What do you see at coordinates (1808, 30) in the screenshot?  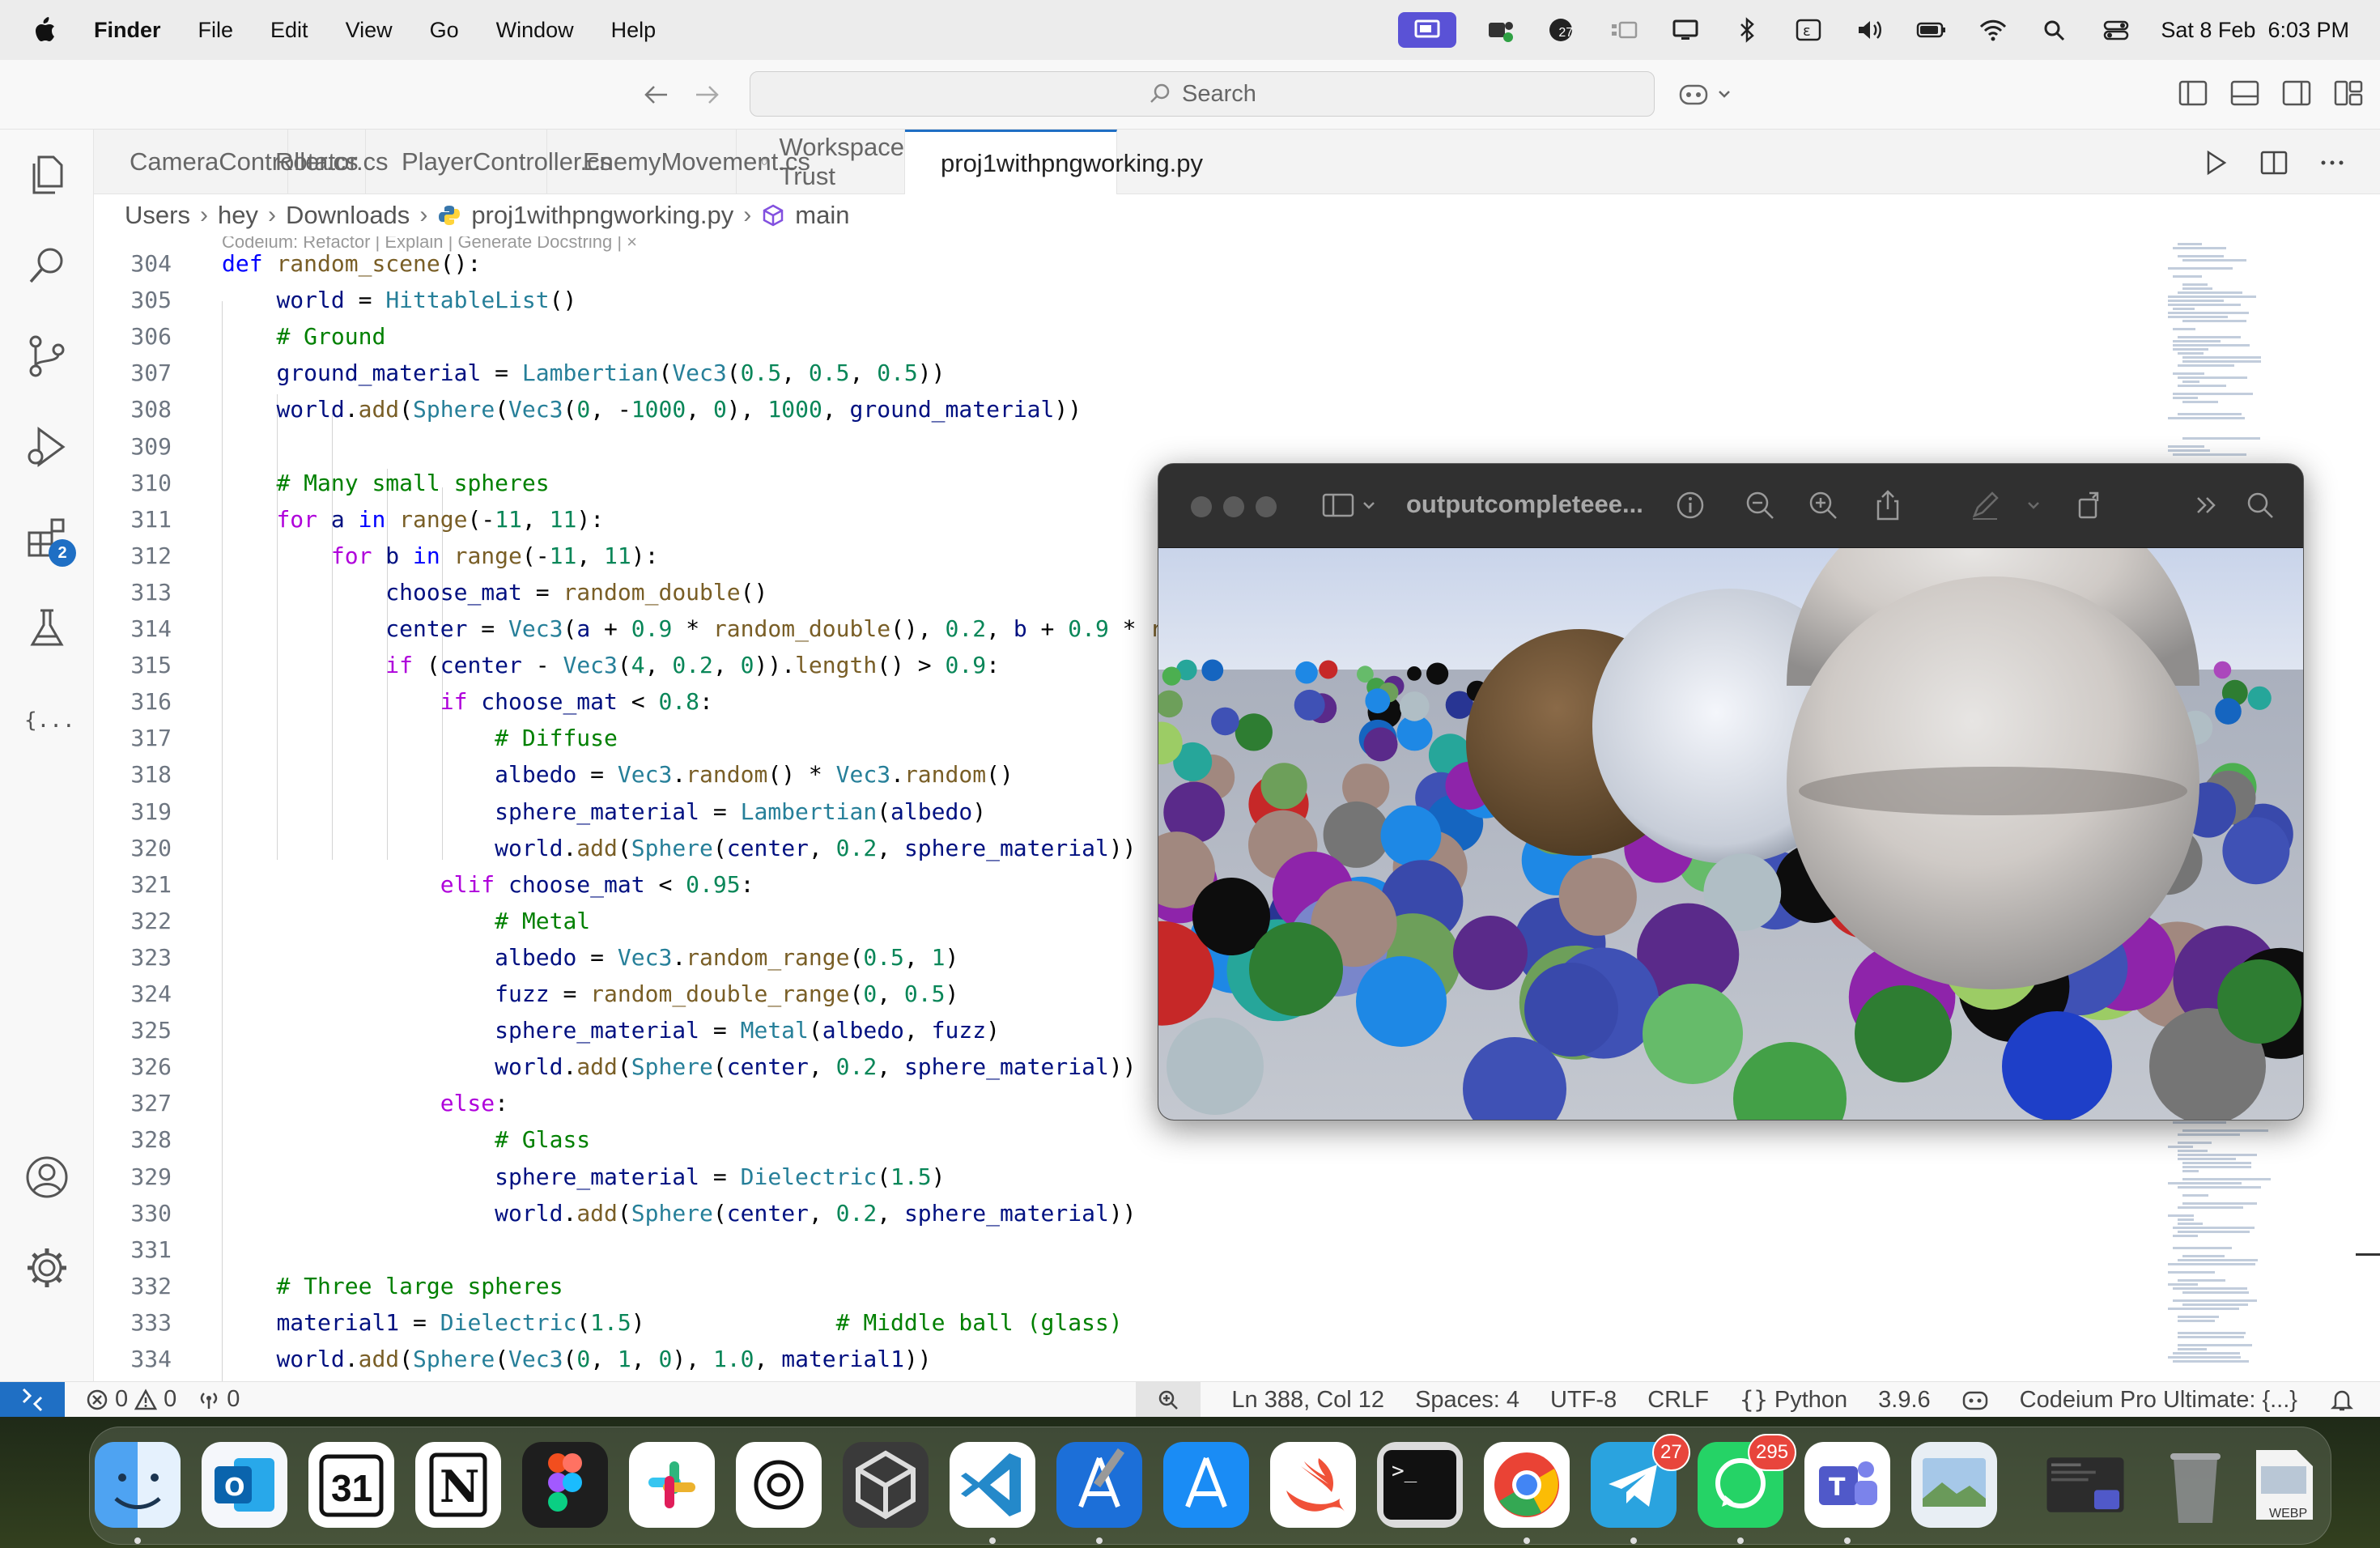 I see `input-source-icon: ε` at bounding box center [1808, 30].